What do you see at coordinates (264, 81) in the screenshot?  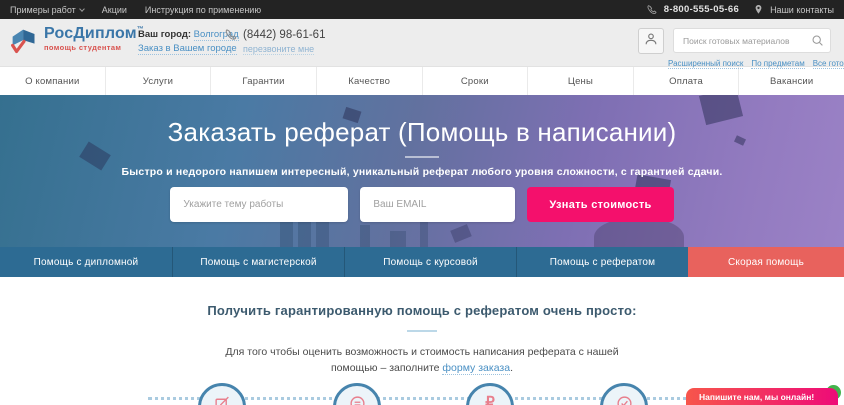 I see `nav-item-guarantees: Гарантии` at bounding box center [264, 81].